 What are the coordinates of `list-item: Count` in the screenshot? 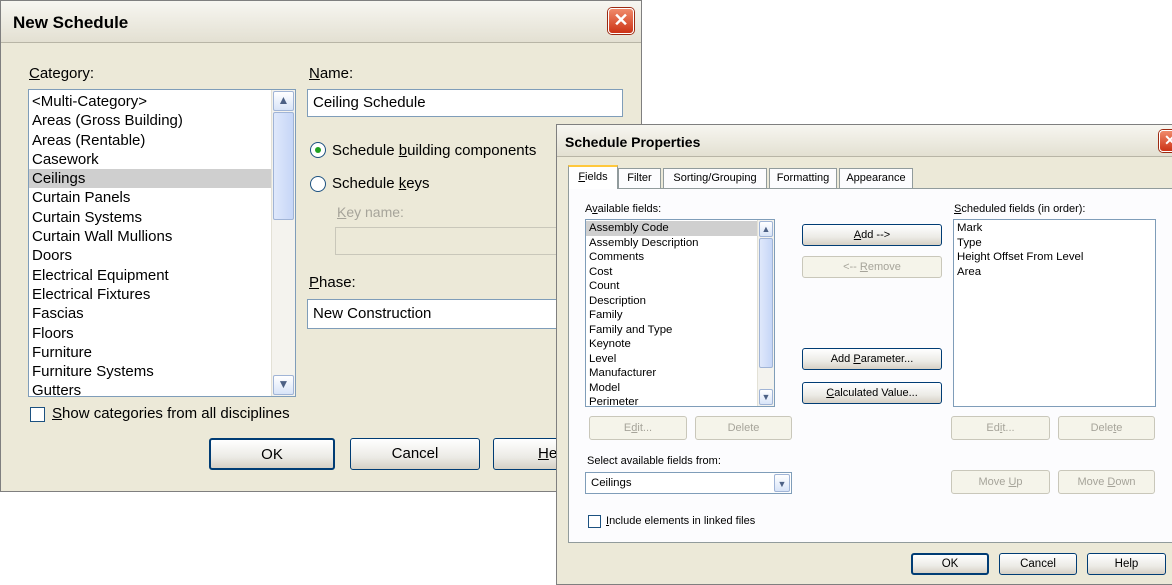 It's located at (680, 286).